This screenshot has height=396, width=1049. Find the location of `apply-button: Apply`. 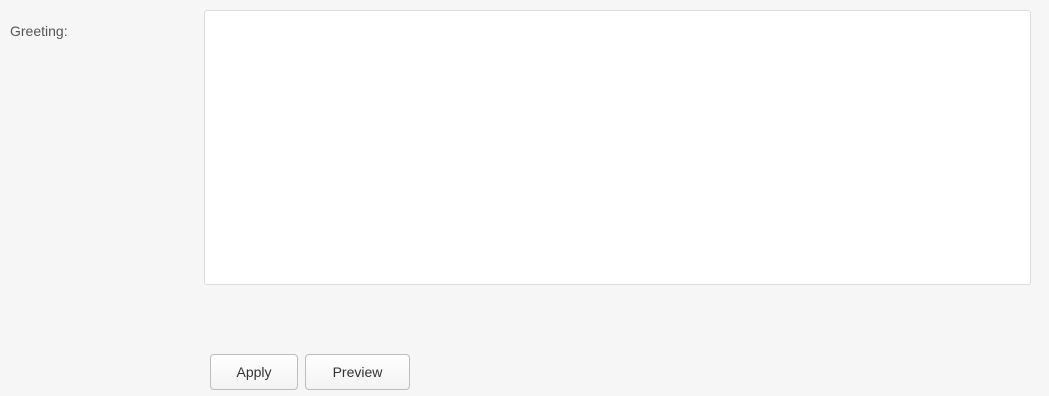

apply-button: Apply is located at coordinates (254, 372).